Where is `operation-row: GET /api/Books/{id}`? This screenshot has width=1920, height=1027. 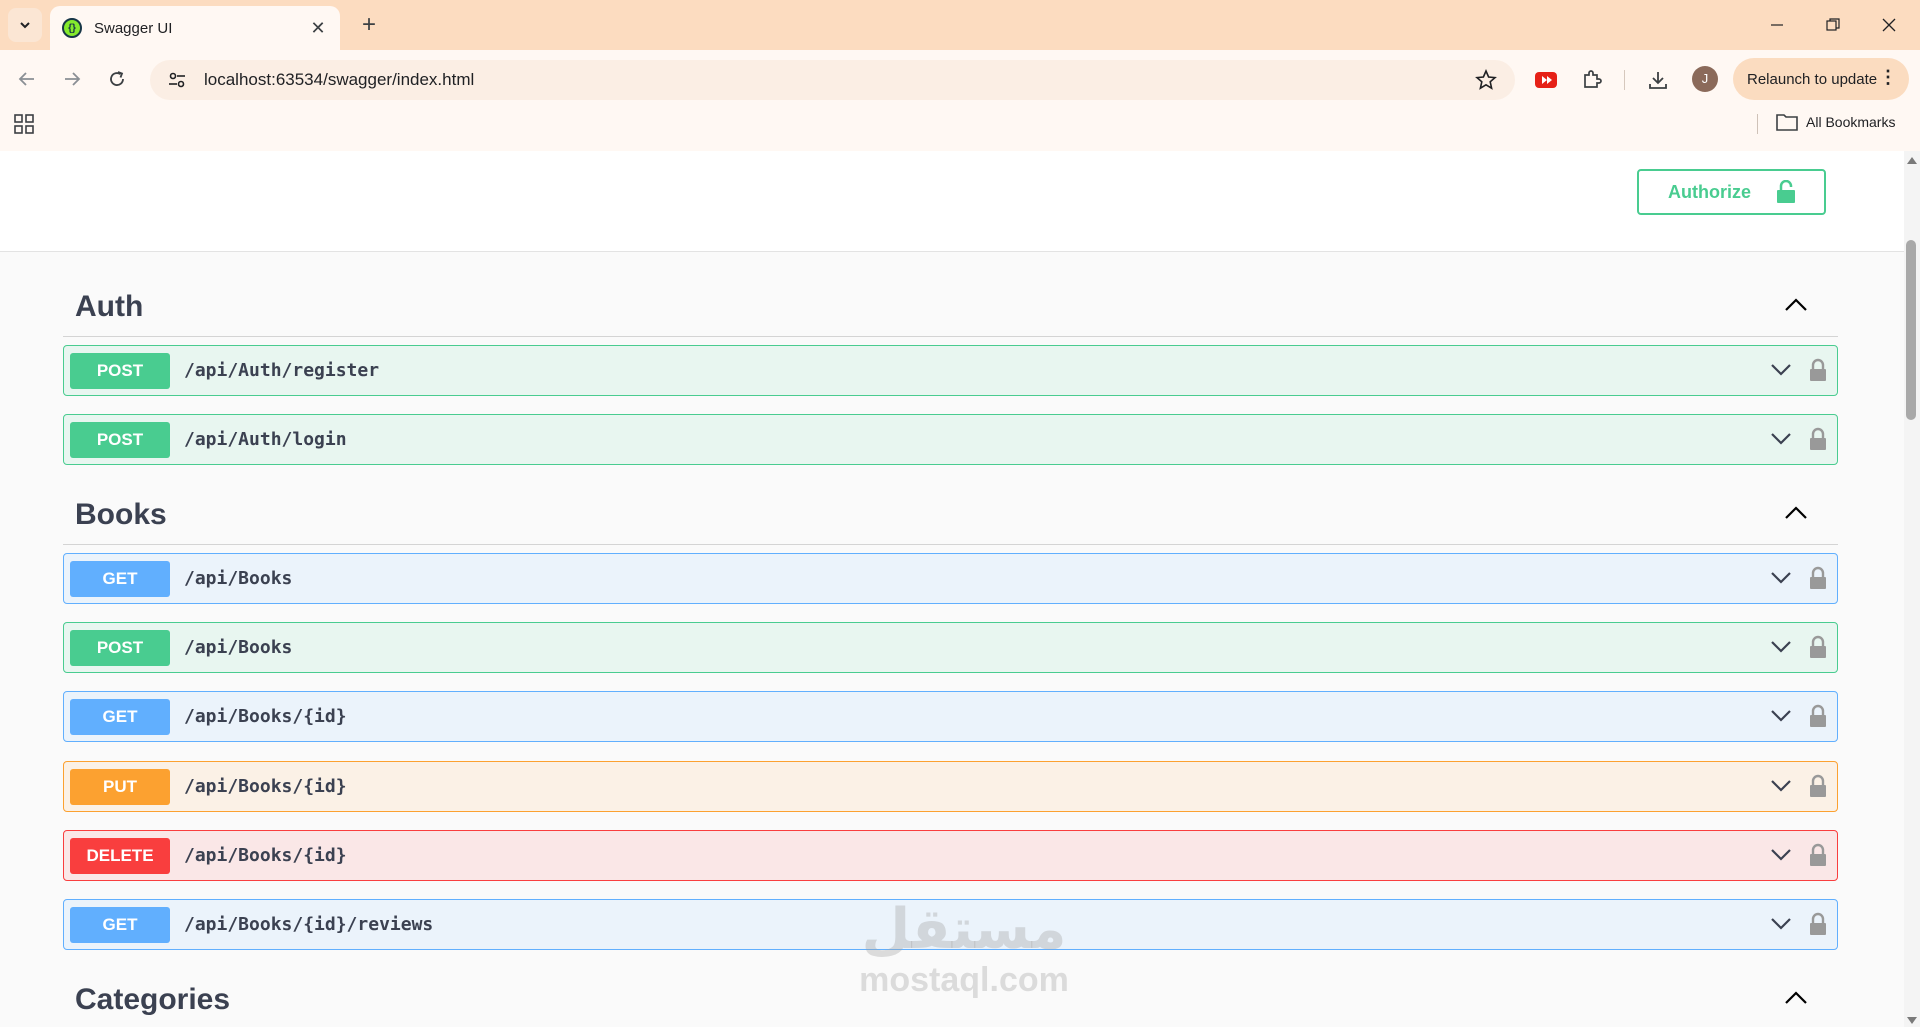
operation-row: GET /api/Books/{id} is located at coordinates (950, 716).